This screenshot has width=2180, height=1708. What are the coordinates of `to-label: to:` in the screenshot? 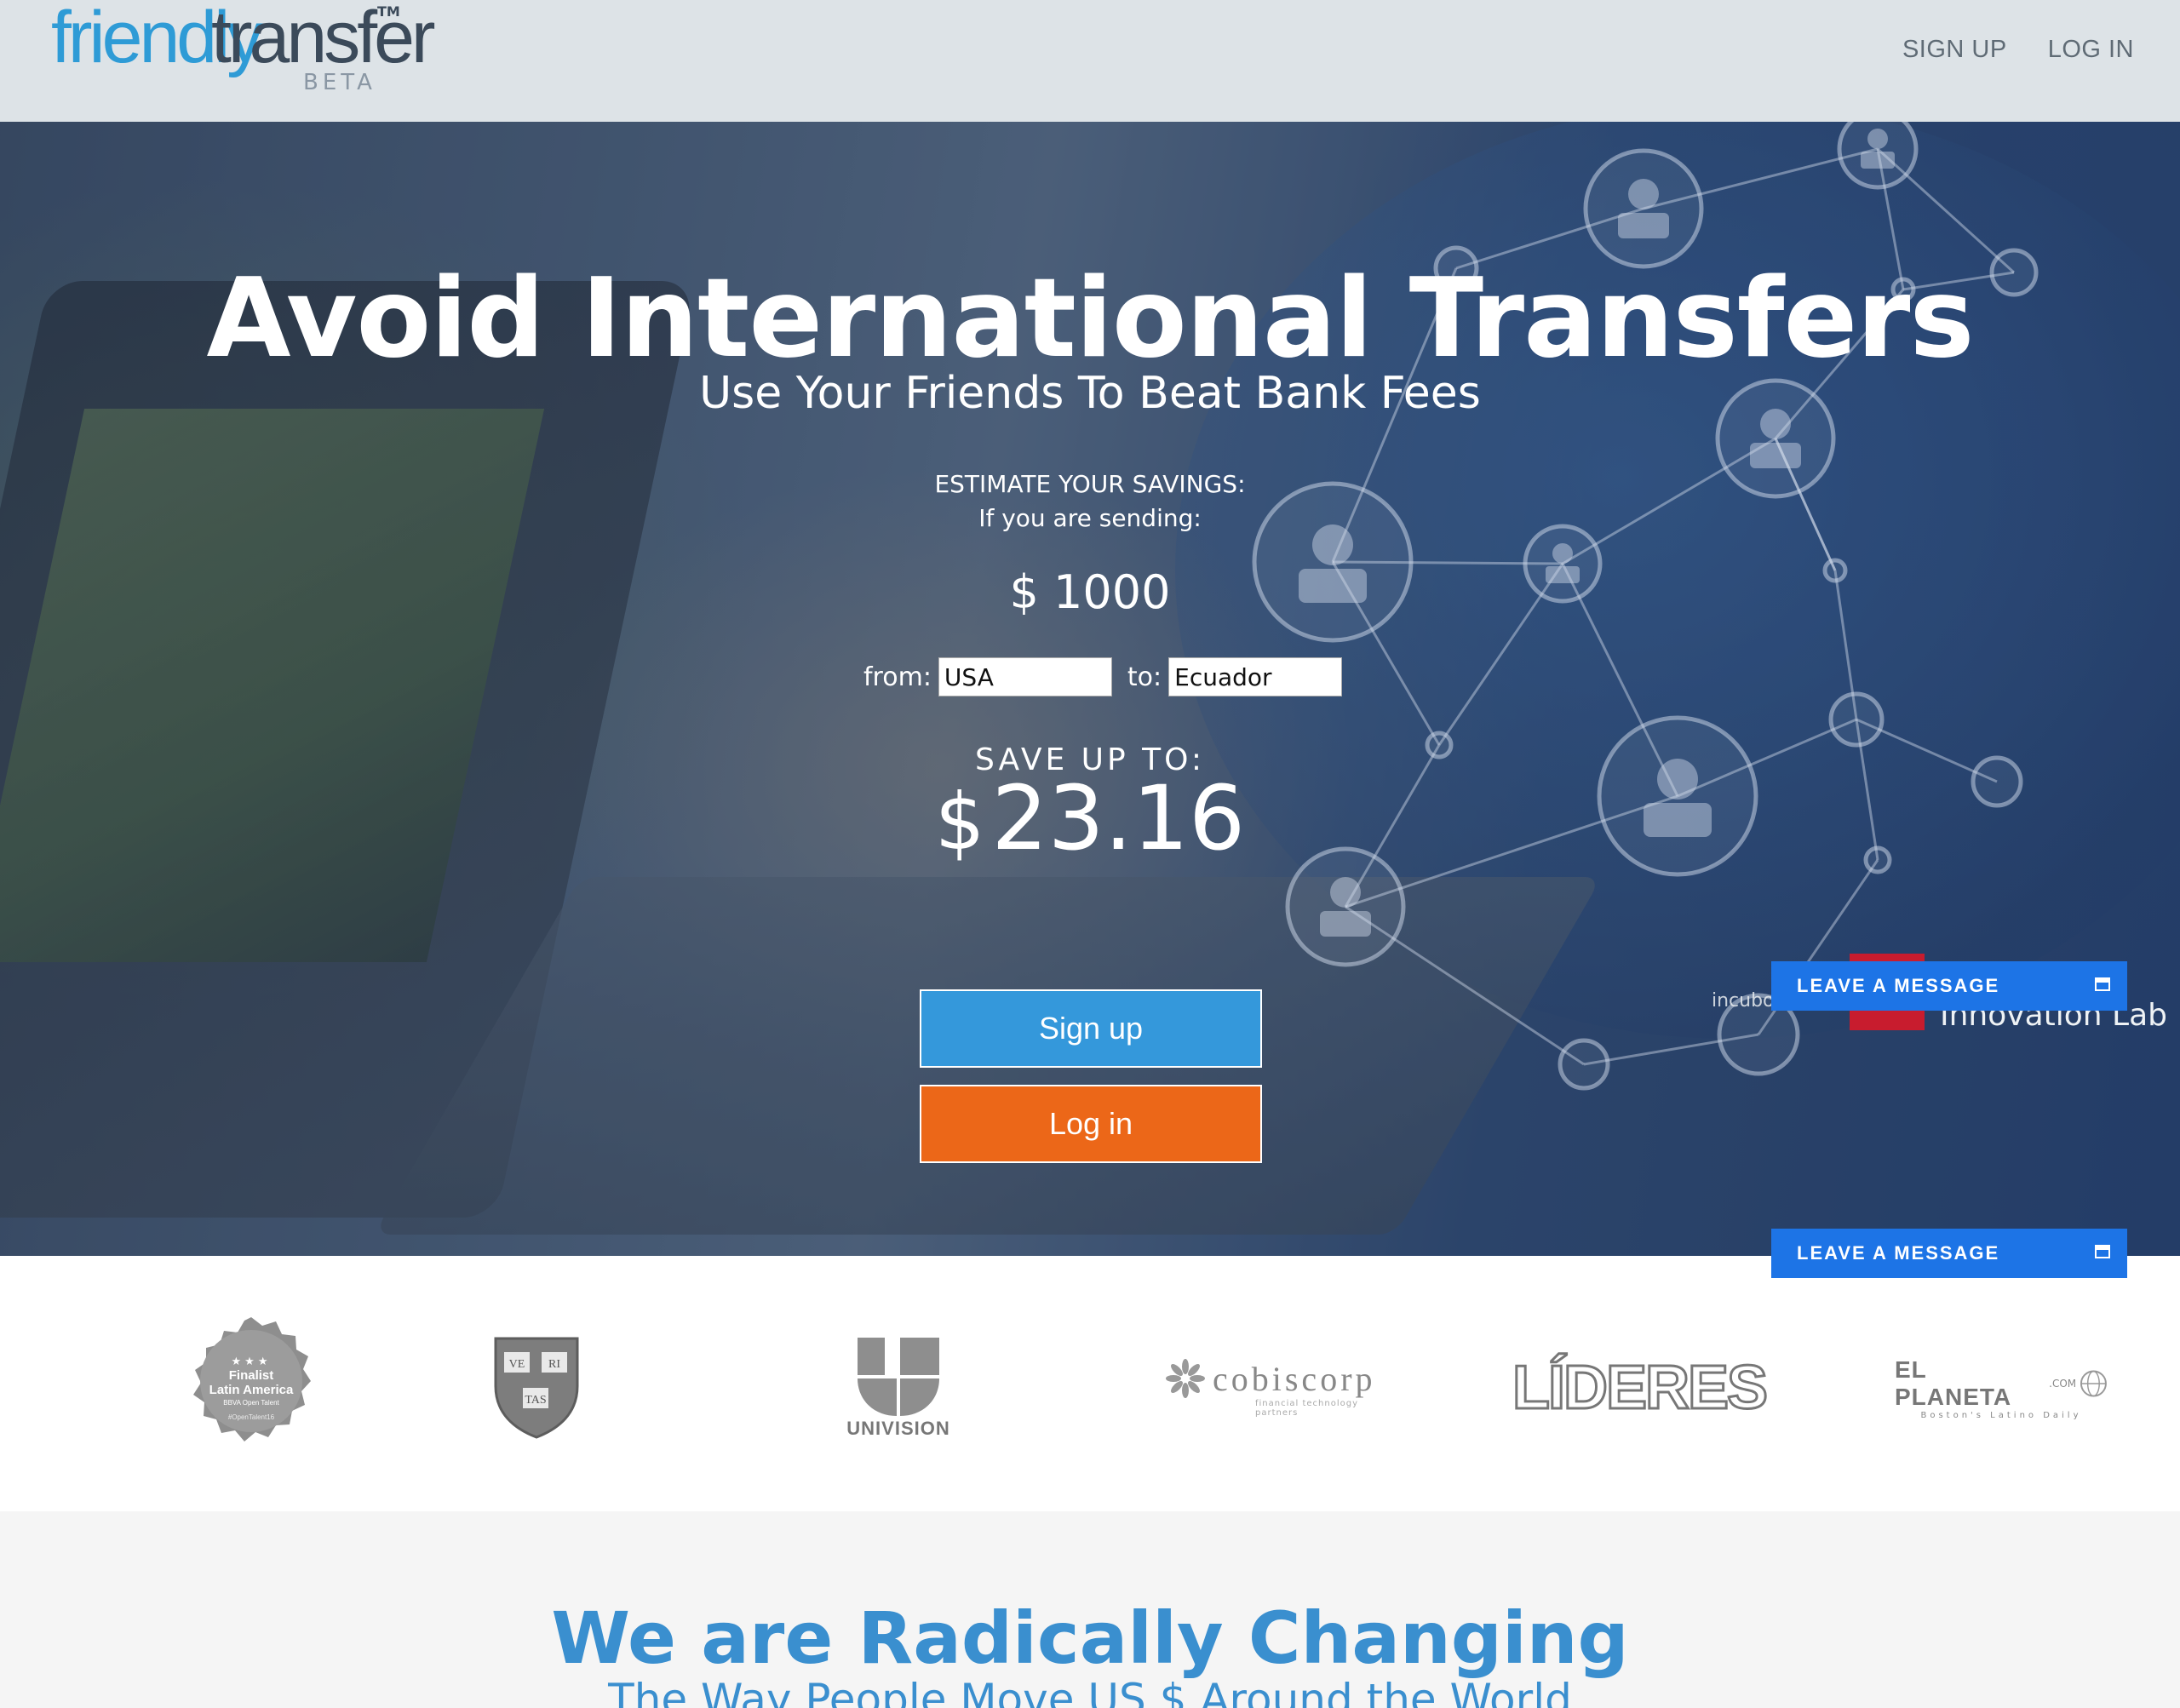 It's located at (1144, 677).